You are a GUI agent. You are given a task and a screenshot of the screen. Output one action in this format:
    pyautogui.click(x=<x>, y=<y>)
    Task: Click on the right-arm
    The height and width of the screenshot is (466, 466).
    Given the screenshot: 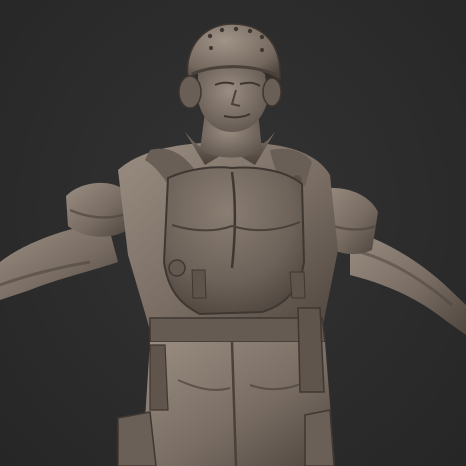 What is the action you would take?
    pyautogui.click(x=392, y=261)
    